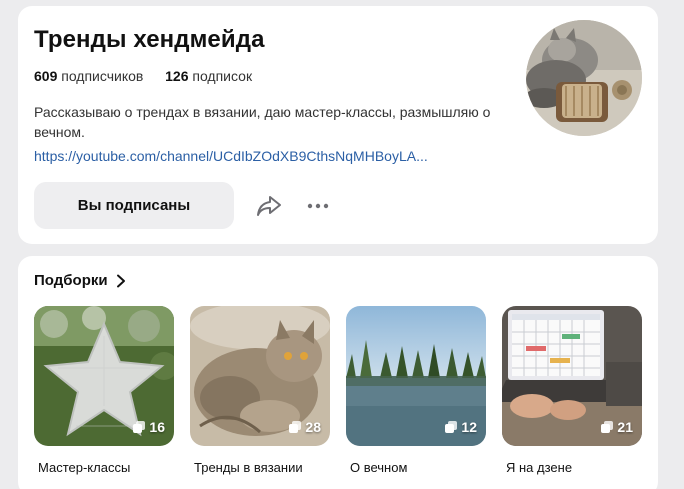  I want to click on collection-thumbnail: 12, so click(416, 376).